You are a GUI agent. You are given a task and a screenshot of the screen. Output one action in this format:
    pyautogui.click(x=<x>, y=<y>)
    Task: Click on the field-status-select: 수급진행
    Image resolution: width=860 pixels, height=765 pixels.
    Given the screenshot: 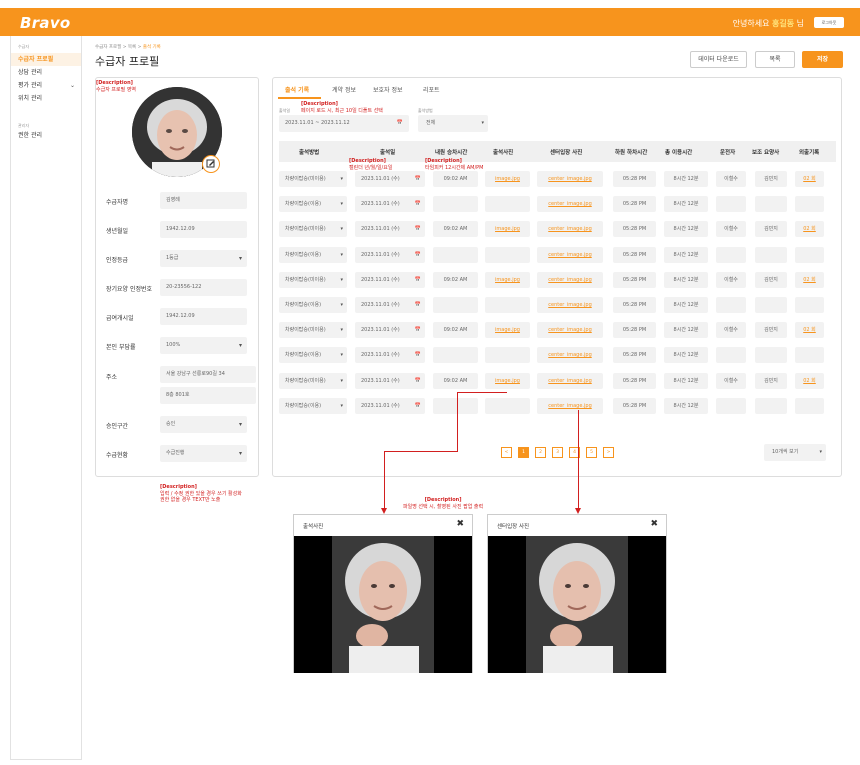 What is the action you would take?
    pyautogui.click(x=203, y=453)
    